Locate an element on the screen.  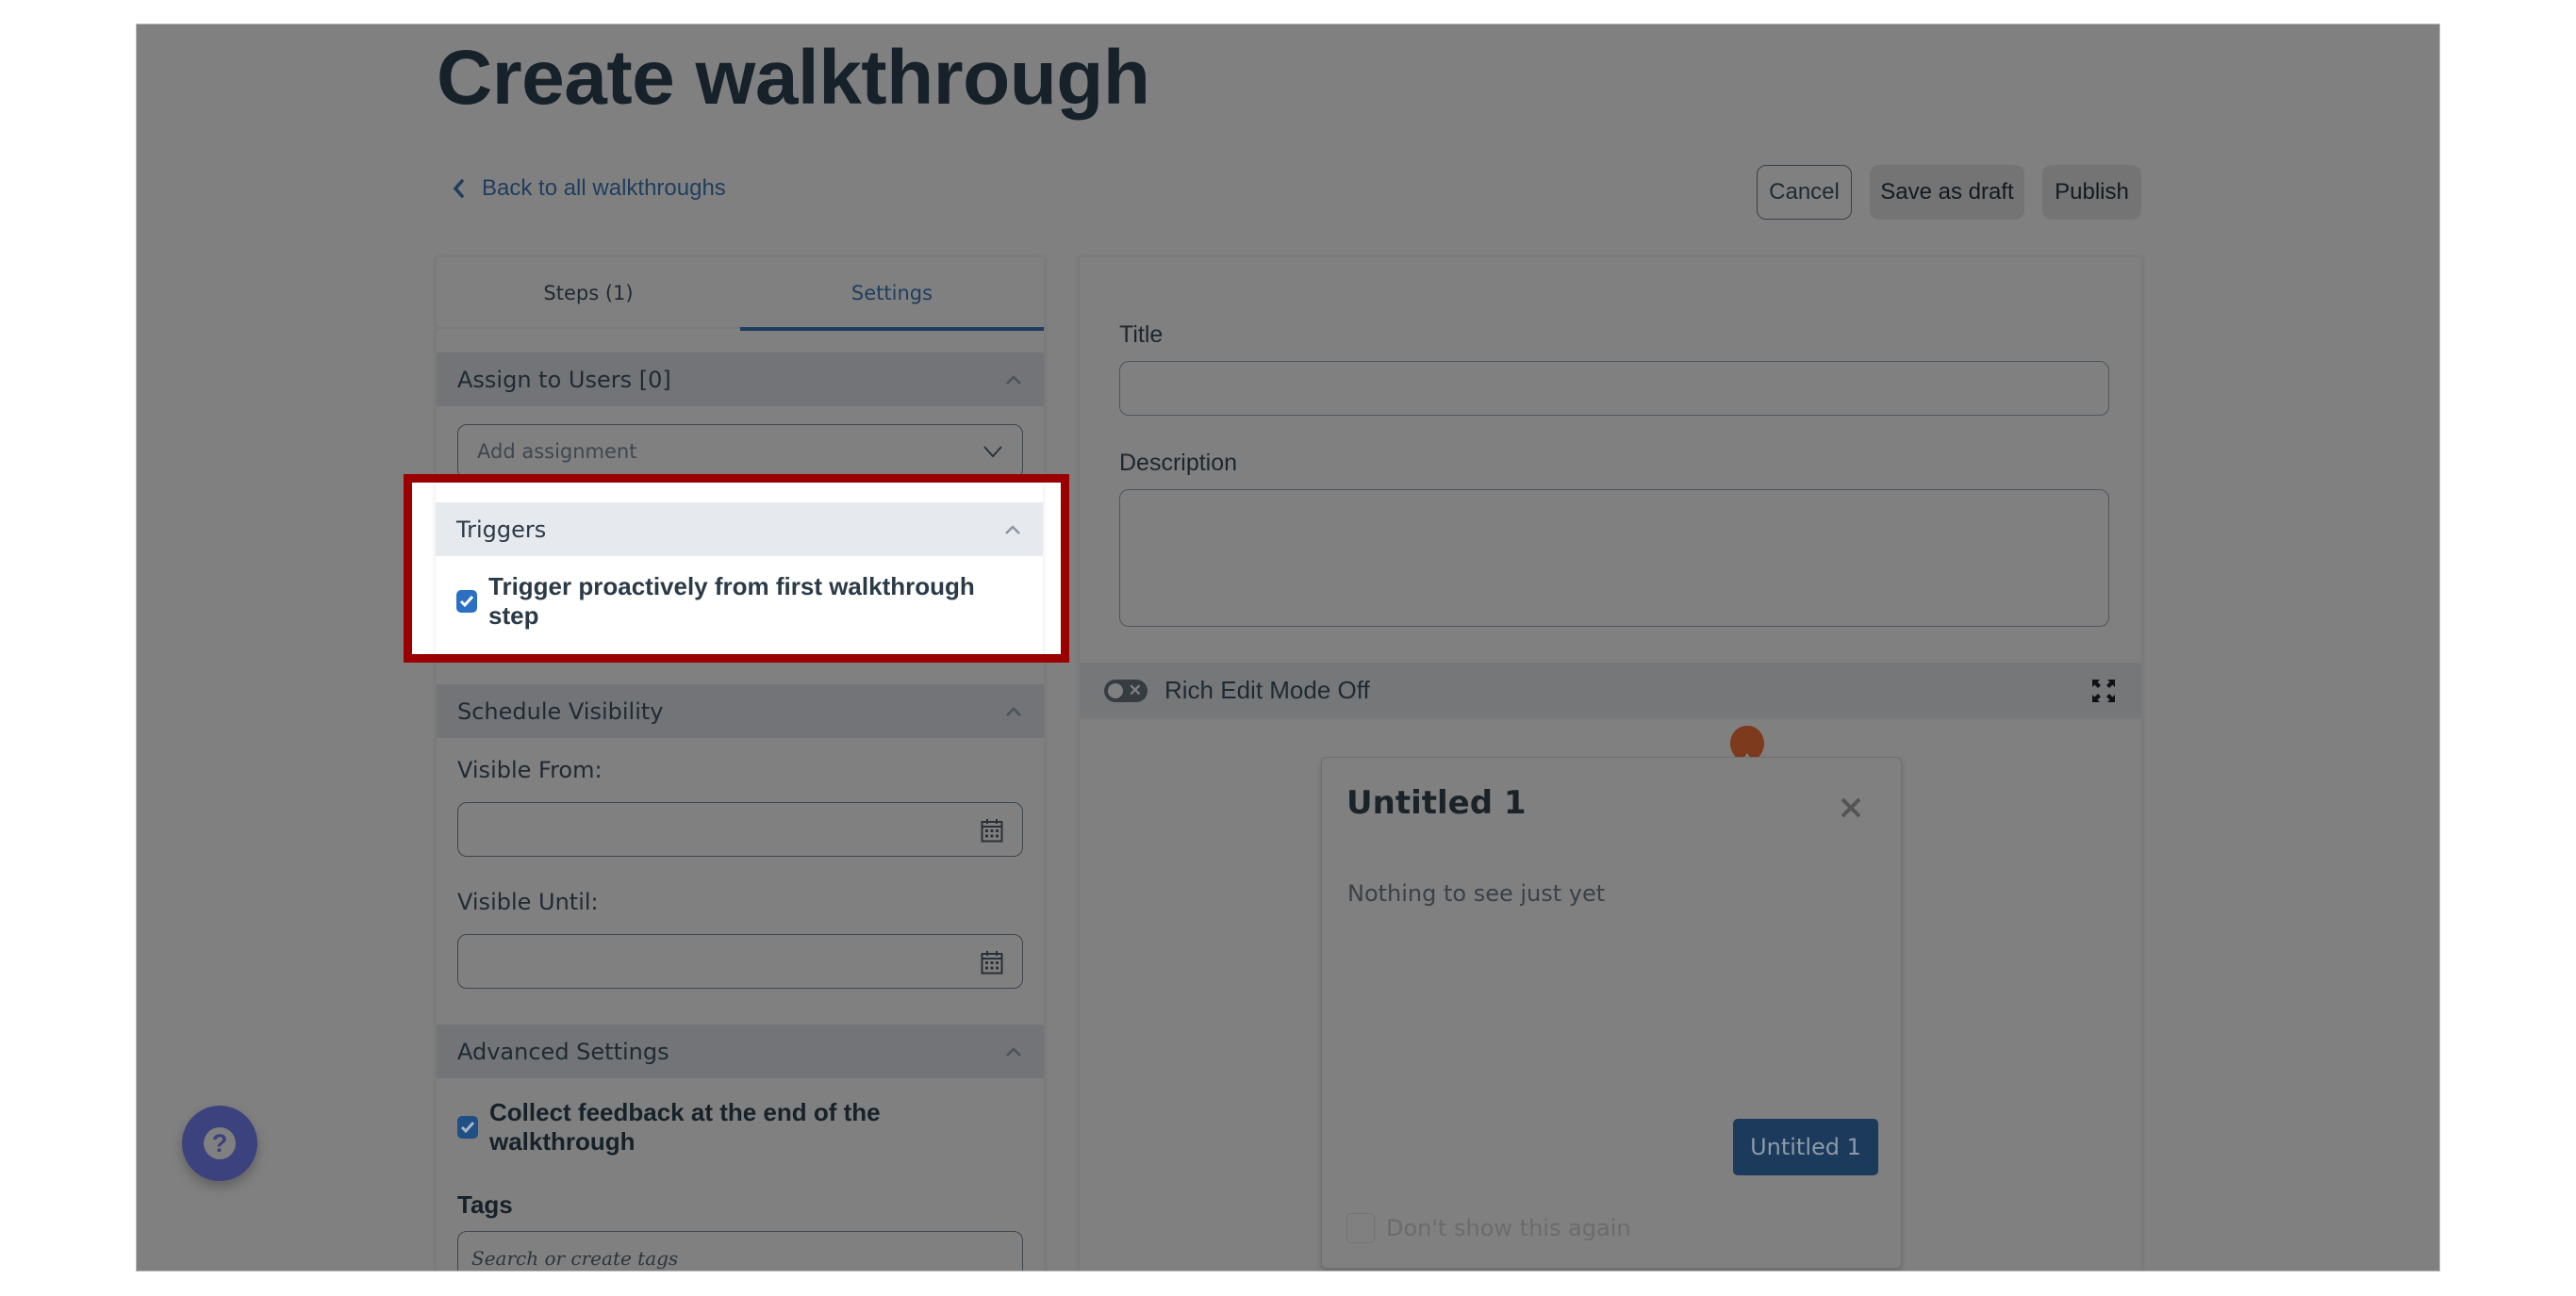
help-button: ? is located at coordinates (219, 1144).